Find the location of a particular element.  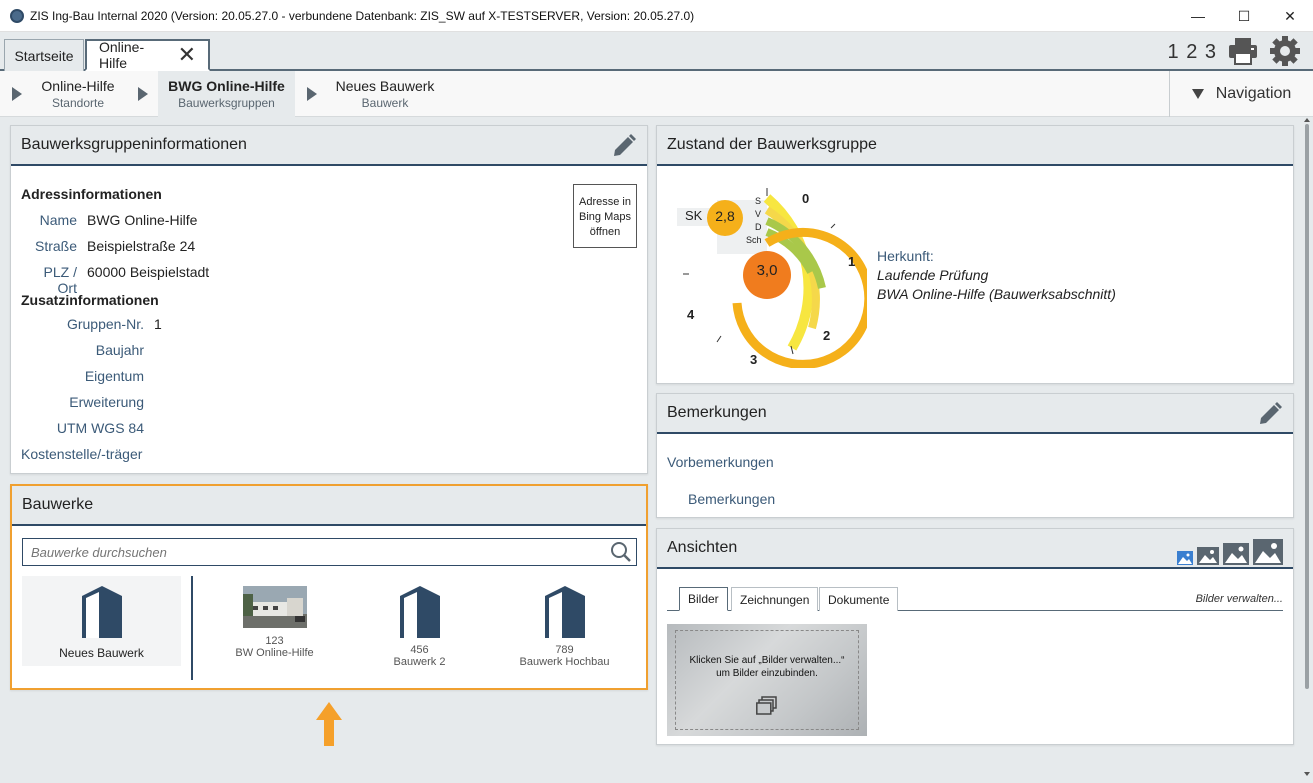

close-tab-icon: ✕ is located at coordinates (187, 55).